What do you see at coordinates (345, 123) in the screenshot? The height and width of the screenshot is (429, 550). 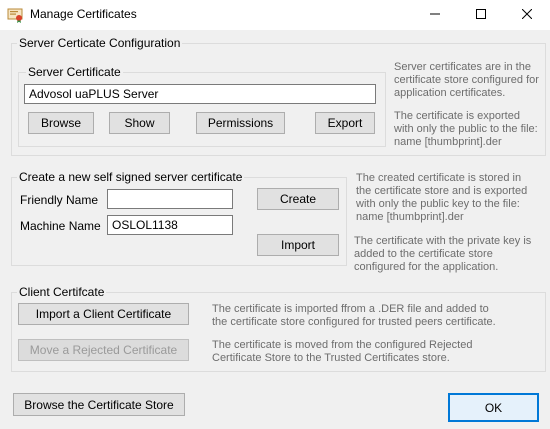 I see `export-button: Export` at bounding box center [345, 123].